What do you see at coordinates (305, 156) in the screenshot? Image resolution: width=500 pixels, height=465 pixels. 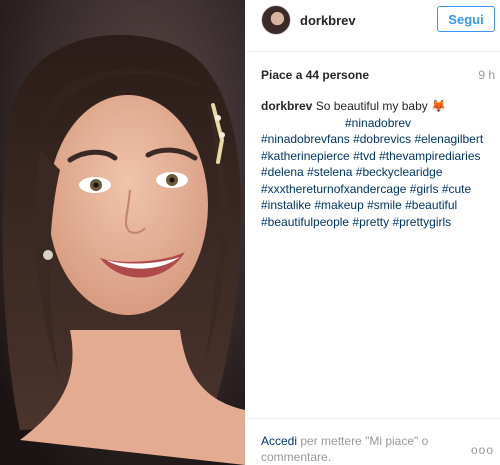 I see `hashtag: #katherinepierce` at bounding box center [305, 156].